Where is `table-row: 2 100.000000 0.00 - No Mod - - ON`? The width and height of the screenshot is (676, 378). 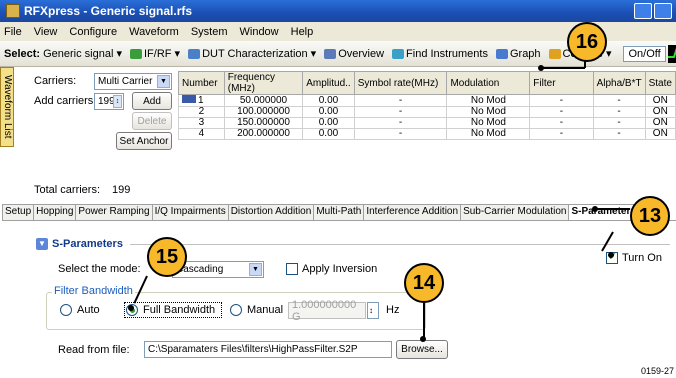 table-row: 2 100.000000 0.00 - No Mod - - ON is located at coordinates (427, 112).